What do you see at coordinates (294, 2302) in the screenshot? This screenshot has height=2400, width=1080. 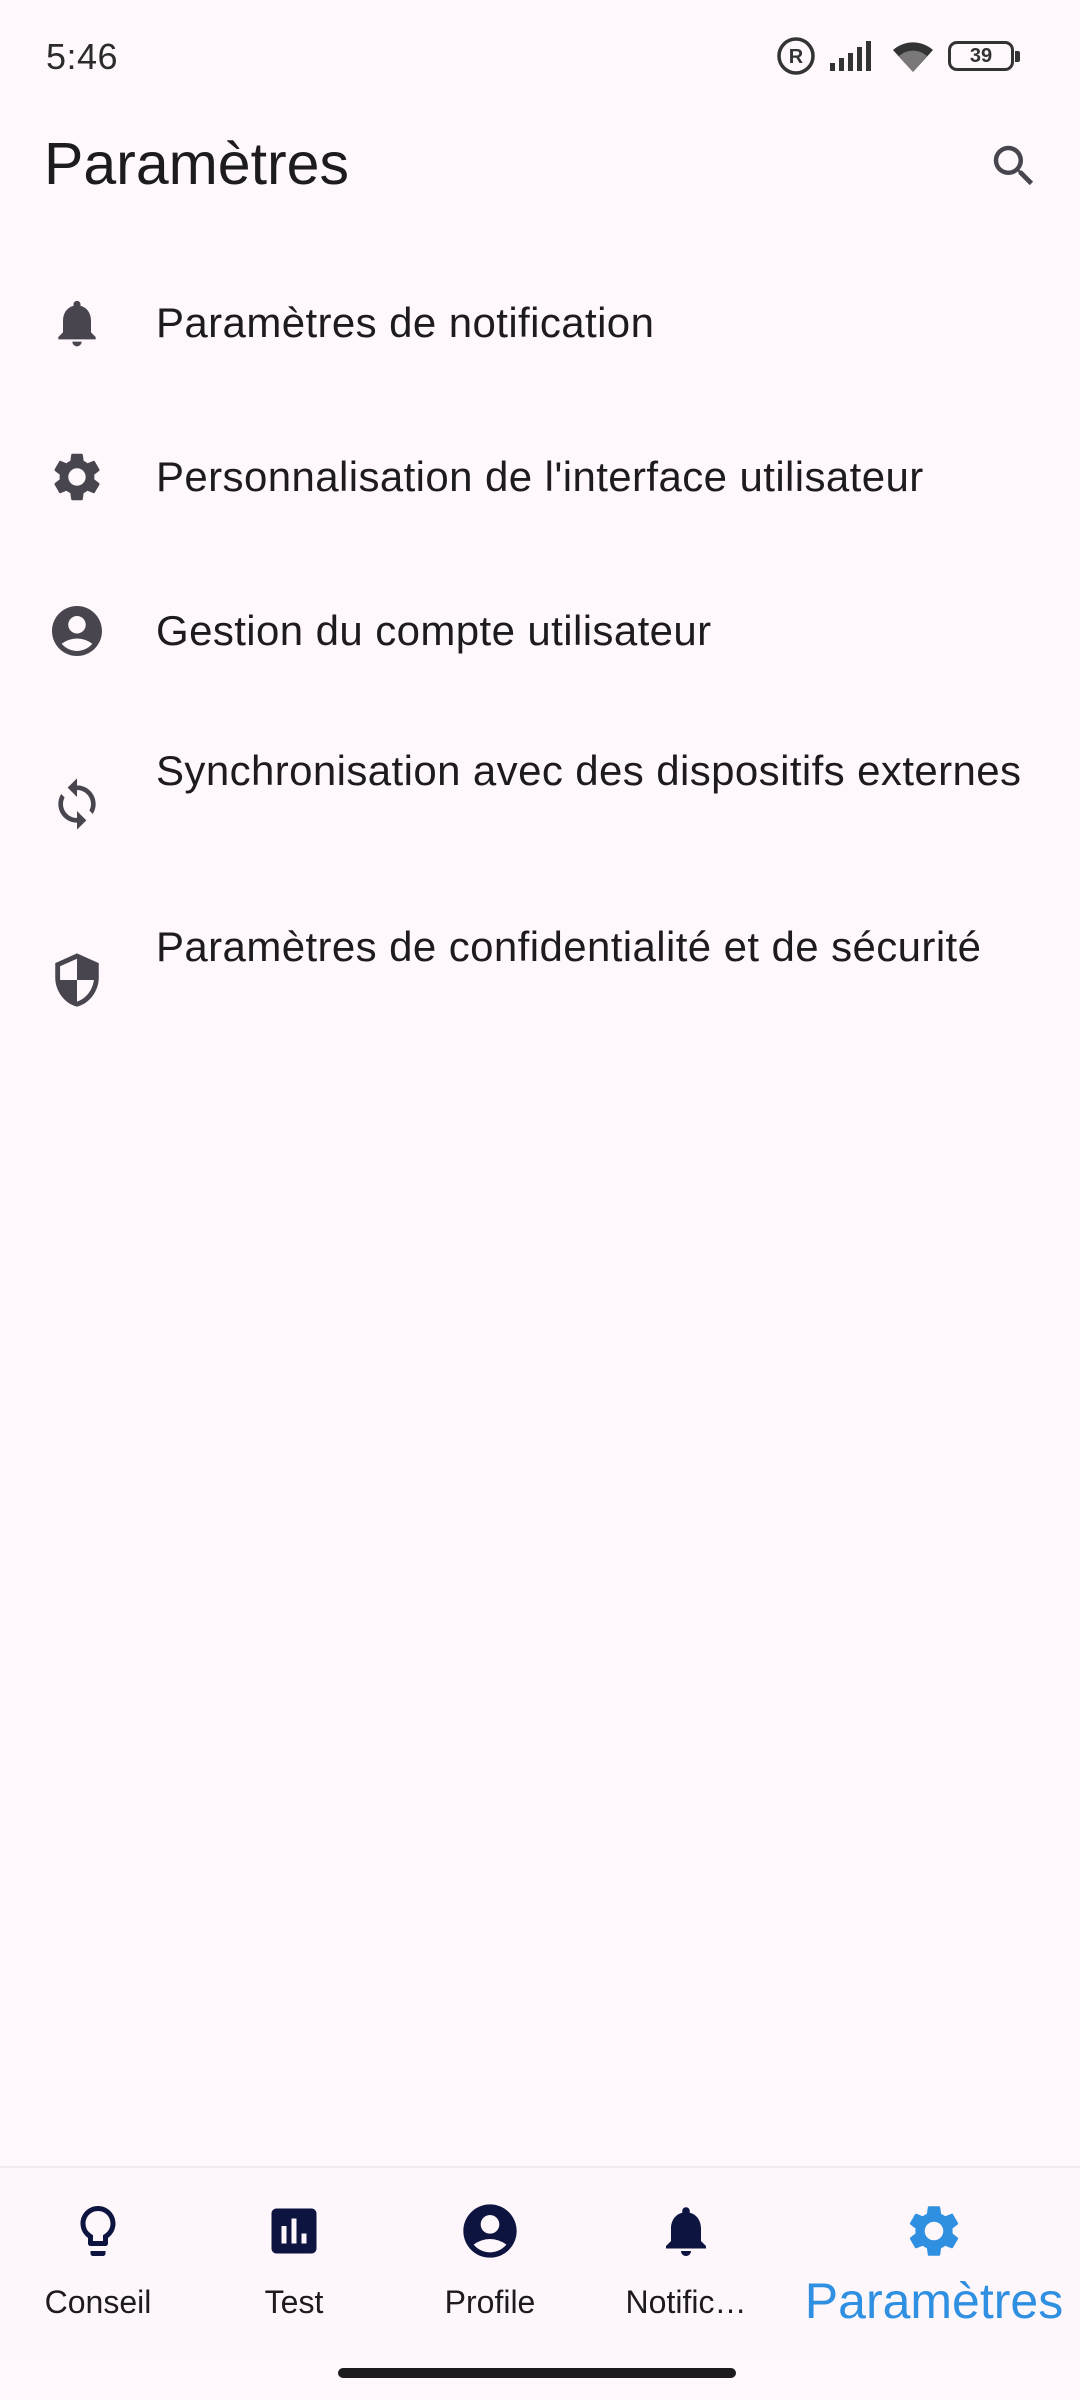 I see `nav-label: Test` at bounding box center [294, 2302].